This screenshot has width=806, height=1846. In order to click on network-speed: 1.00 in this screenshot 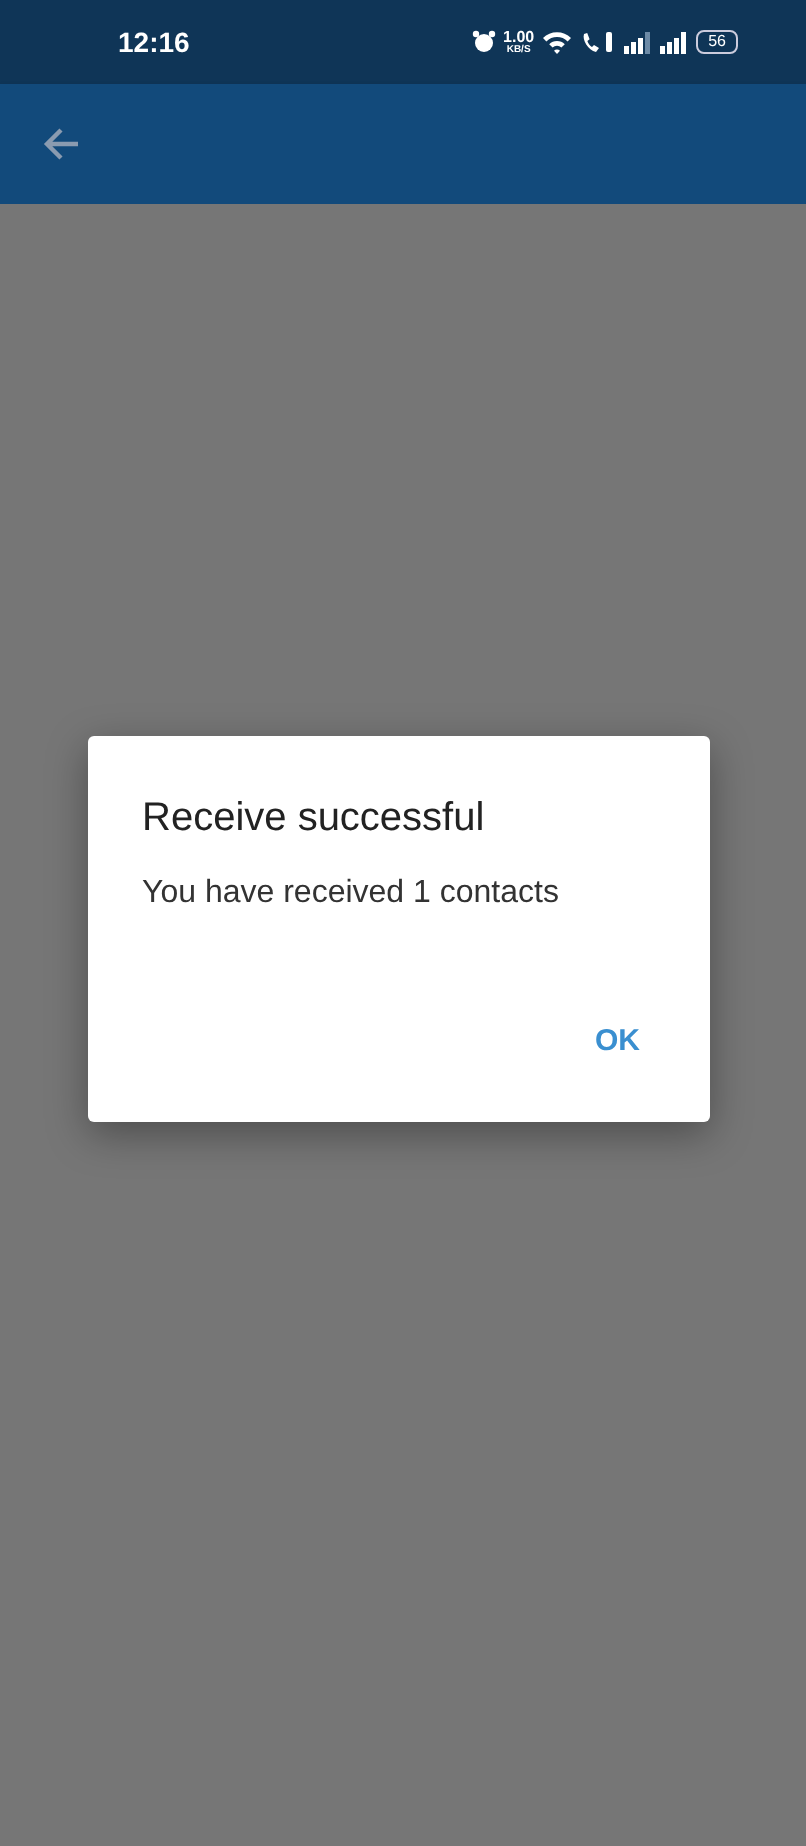, I will do `click(519, 37)`.